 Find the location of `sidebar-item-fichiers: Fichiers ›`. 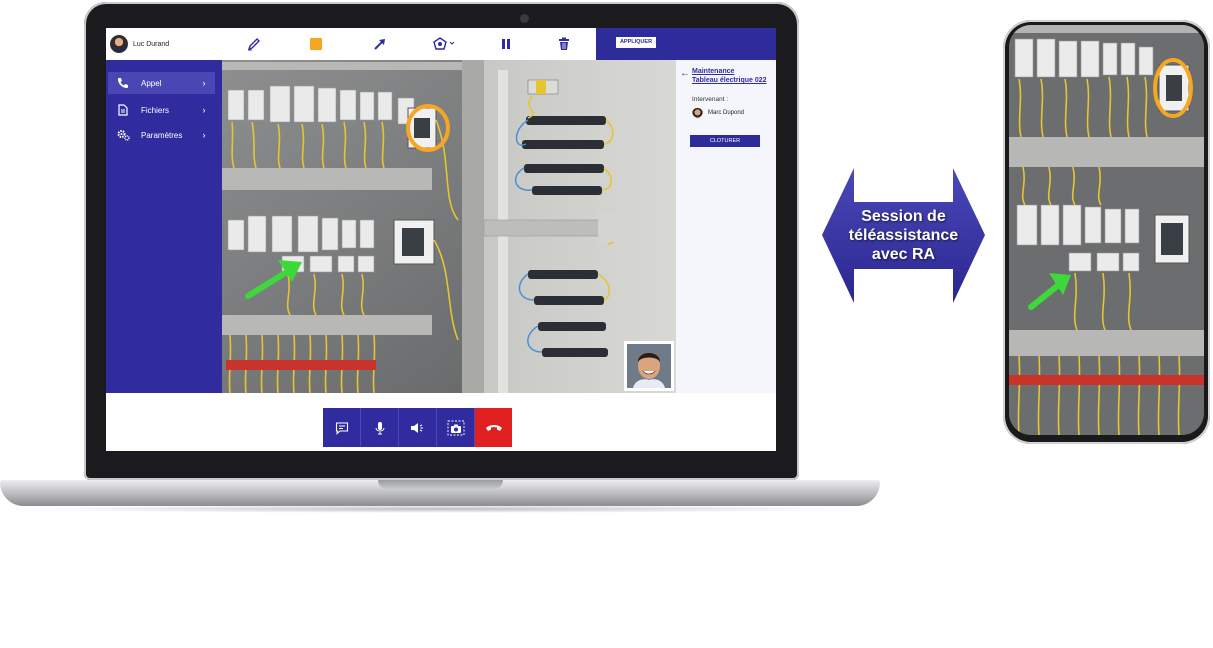

sidebar-item-fichiers: Fichiers › is located at coordinates (161, 110).